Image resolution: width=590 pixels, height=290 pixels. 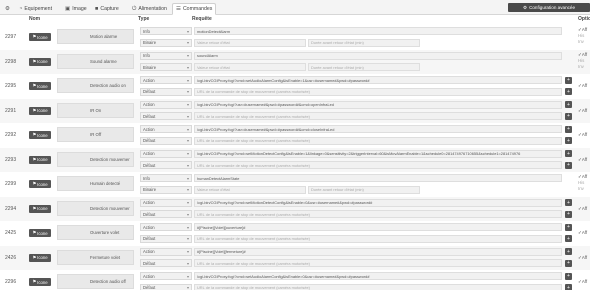 I want to click on tab-image: ▣ Image, so click(x=76, y=9).